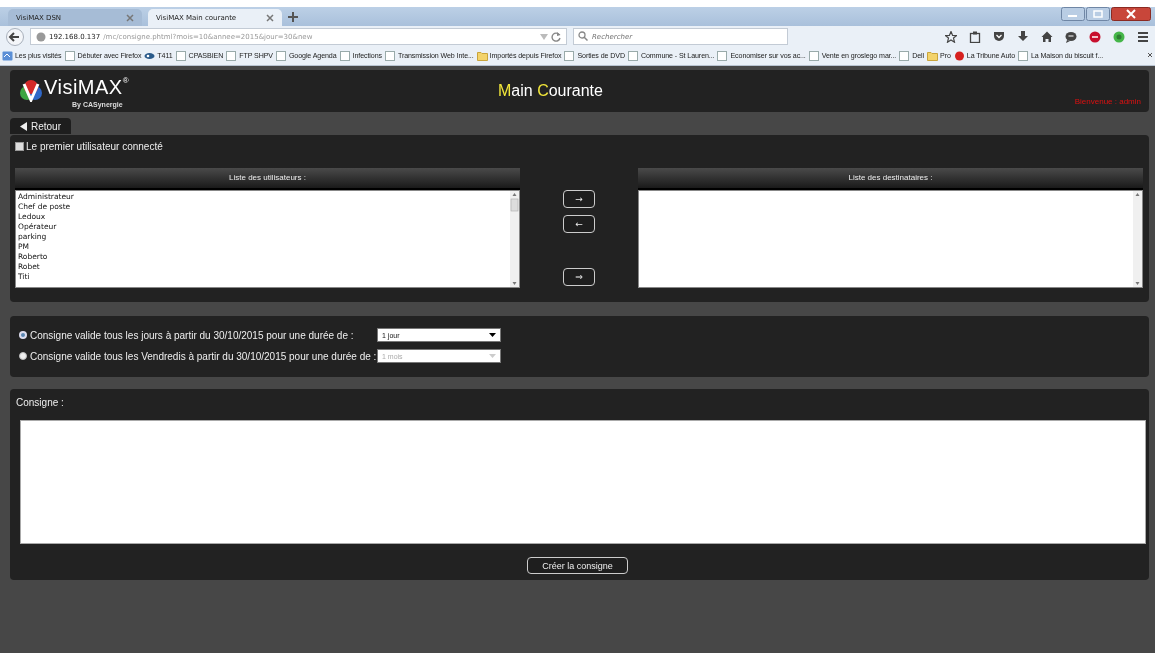 This screenshot has width=1155, height=653. What do you see at coordinates (959, 56) in the screenshot?
I see `dot-icon` at bounding box center [959, 56].